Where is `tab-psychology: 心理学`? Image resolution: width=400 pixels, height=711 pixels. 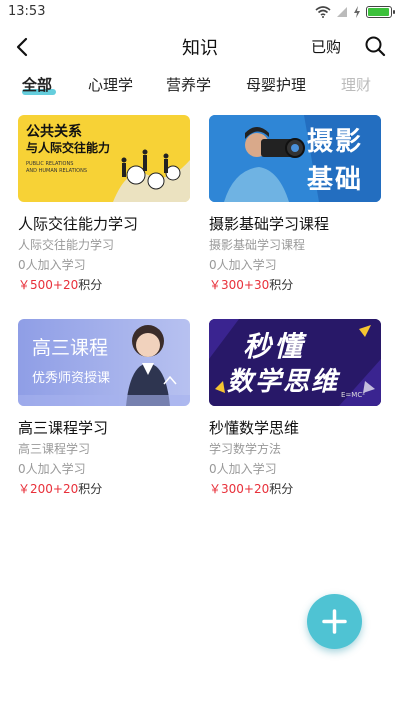
tab-psychology: 心理学 is located at coordinates (110, 84).